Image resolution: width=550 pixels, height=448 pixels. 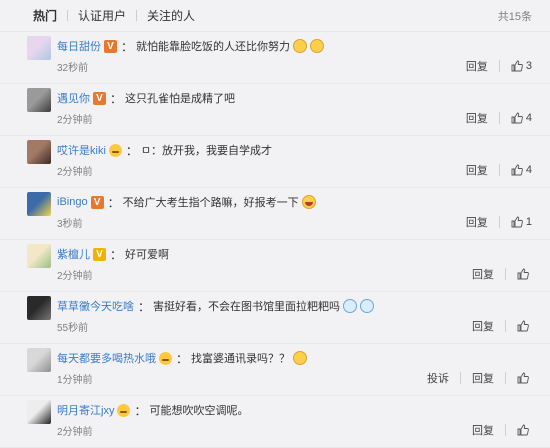 What do you see at coordinates (73, 254) in the screenshot?
I see `username-link: 紫檀儿` at bounding box center [73, 254].